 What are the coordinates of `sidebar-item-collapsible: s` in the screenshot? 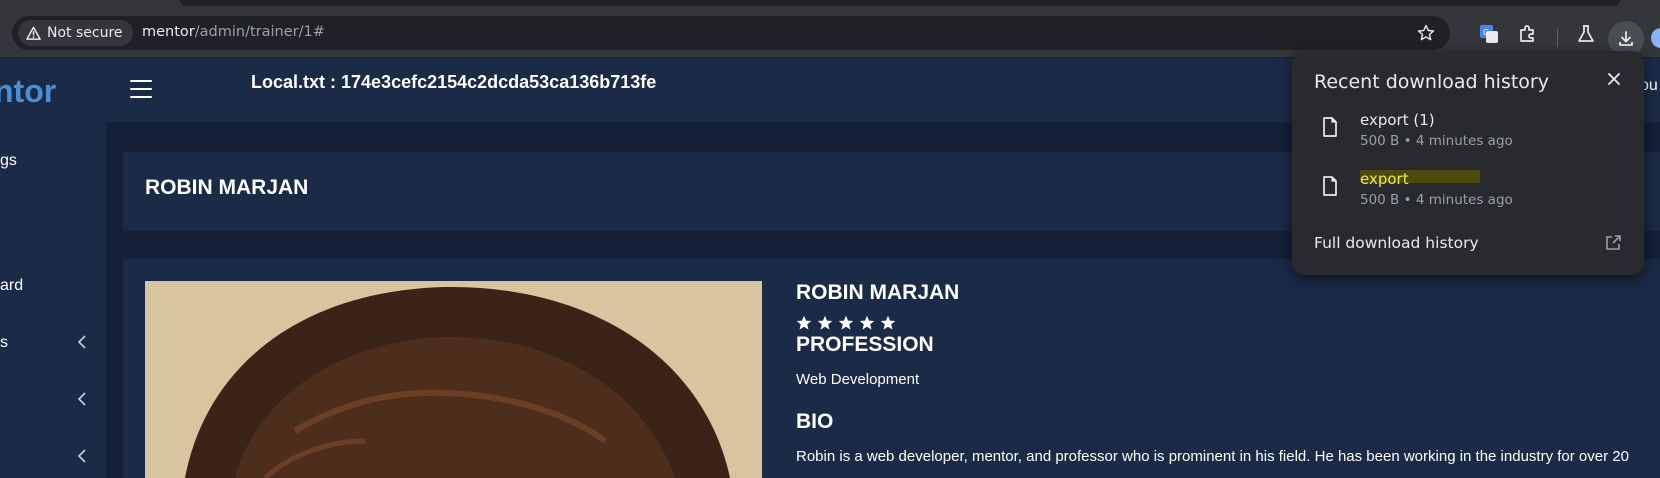 It's located at (4, 343).